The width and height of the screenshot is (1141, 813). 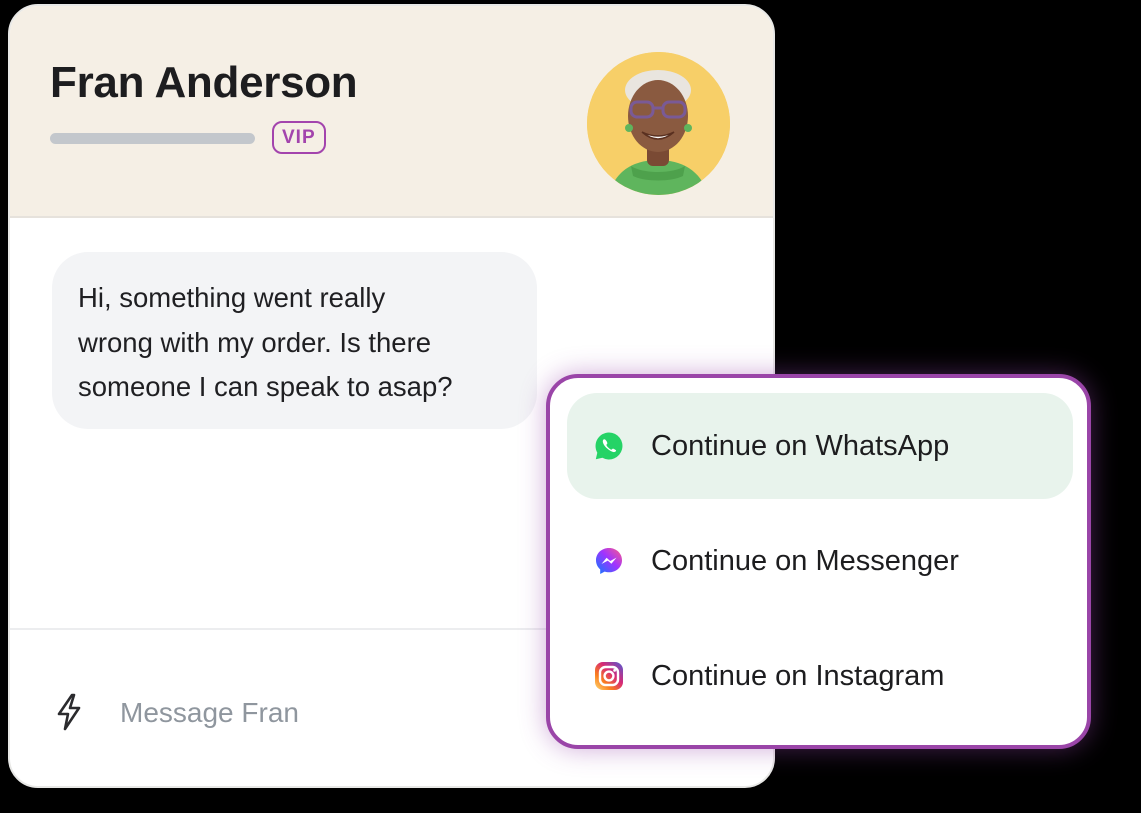 What do you see at coordinates (299, 137) in the screenshot?
I see `vip-badge: VIP` at bounding box center [299, 137].